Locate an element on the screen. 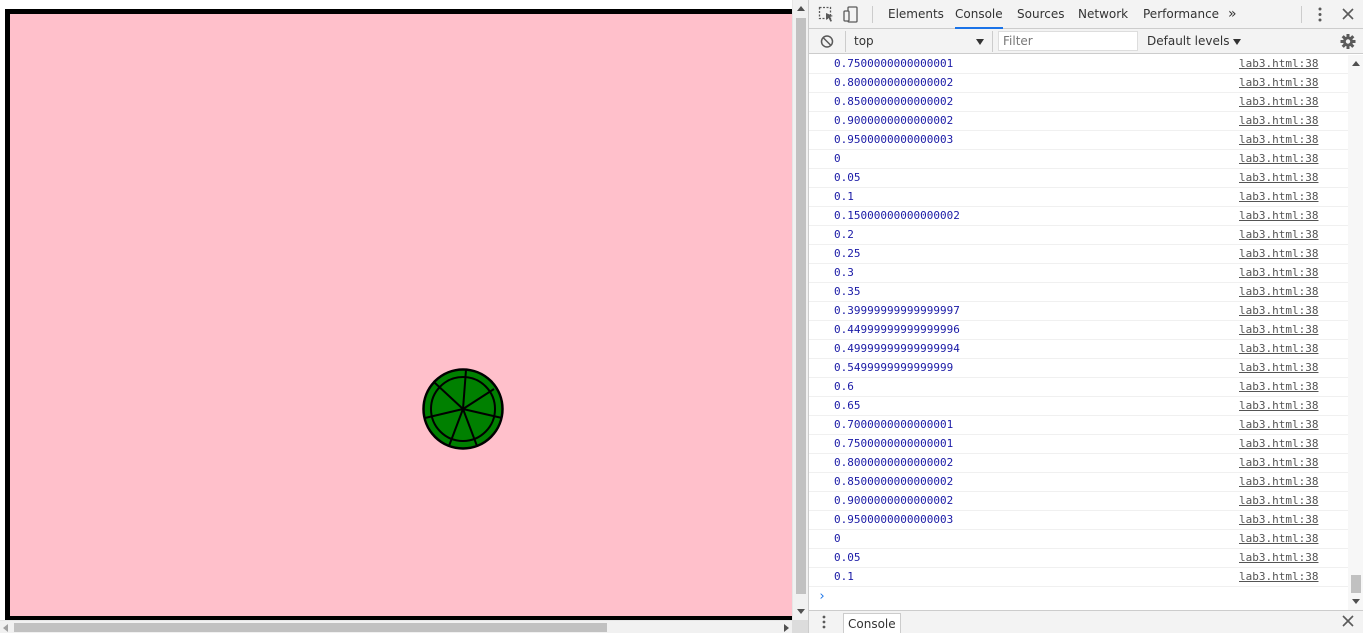 This screenshot has width=1363, height=633. console-message-value: 0.15000000000000002 is located at coordinates (897, 215).